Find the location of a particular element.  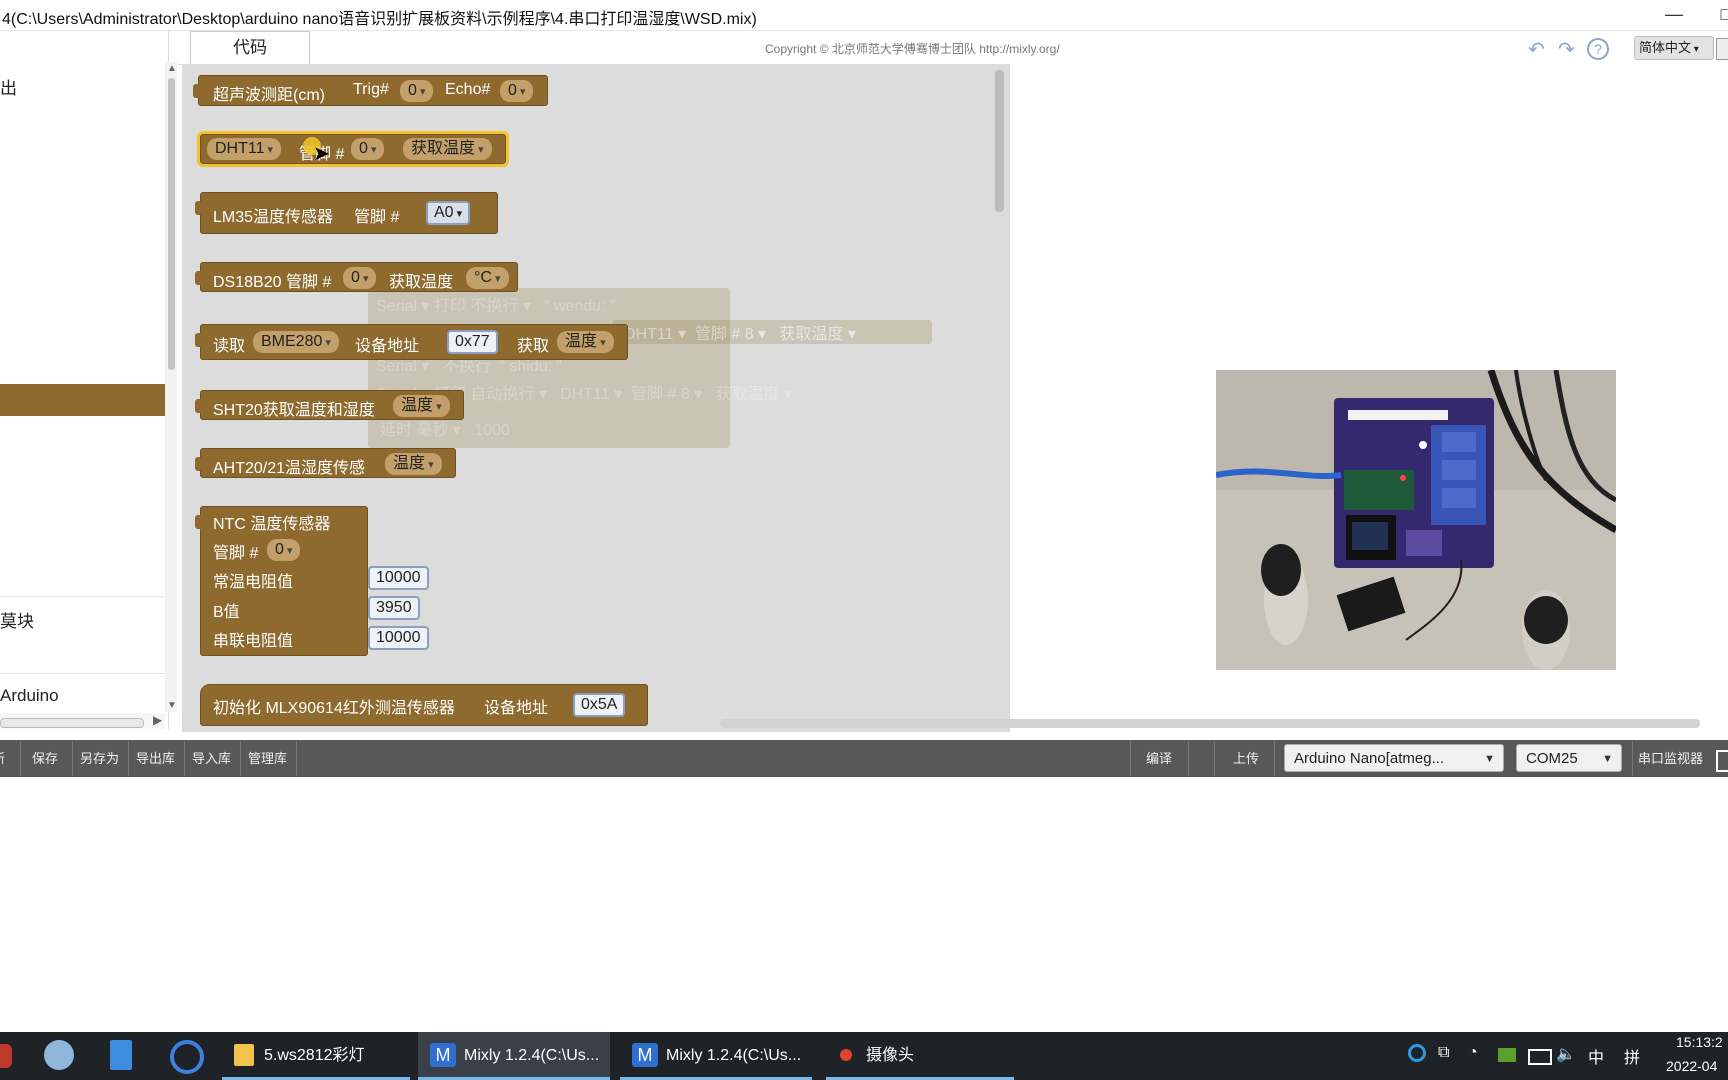

flyout-scroll-thumb is located at coordinates (999, 141).